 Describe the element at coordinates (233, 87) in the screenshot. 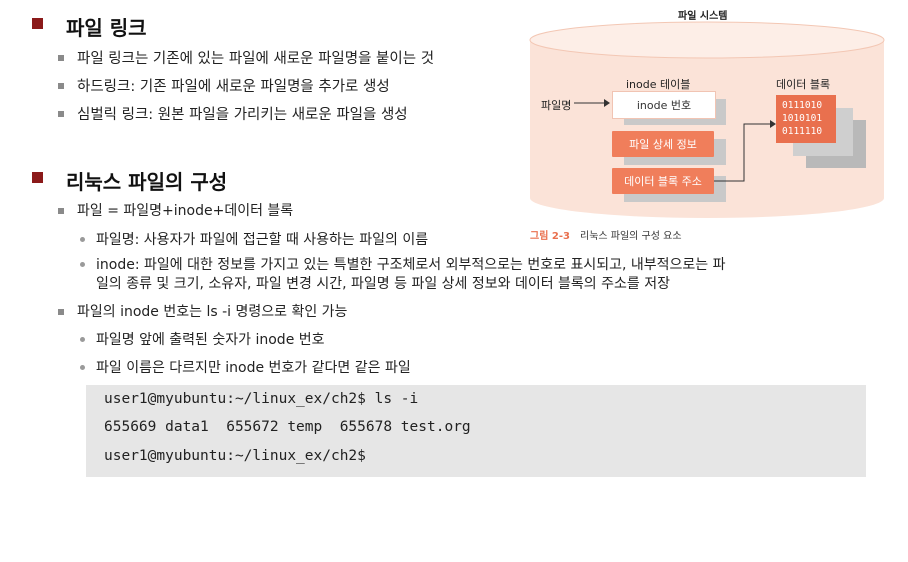

I see `section1-bullet-2: 하드링크: 기존 파일에 새로운 파일명을 추가로 생성` at that location.